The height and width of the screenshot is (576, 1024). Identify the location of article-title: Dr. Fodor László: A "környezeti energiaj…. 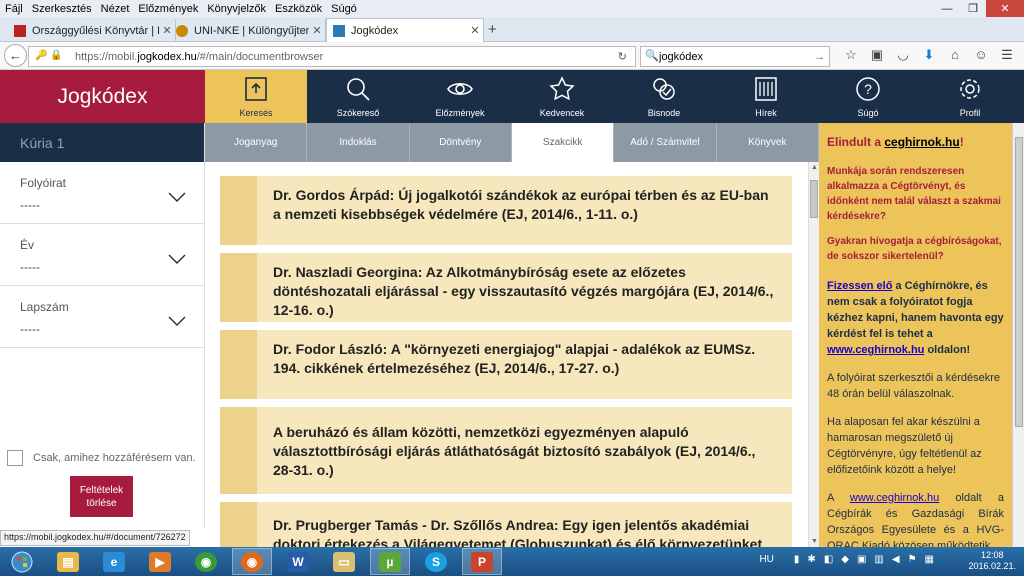
(524, 364).